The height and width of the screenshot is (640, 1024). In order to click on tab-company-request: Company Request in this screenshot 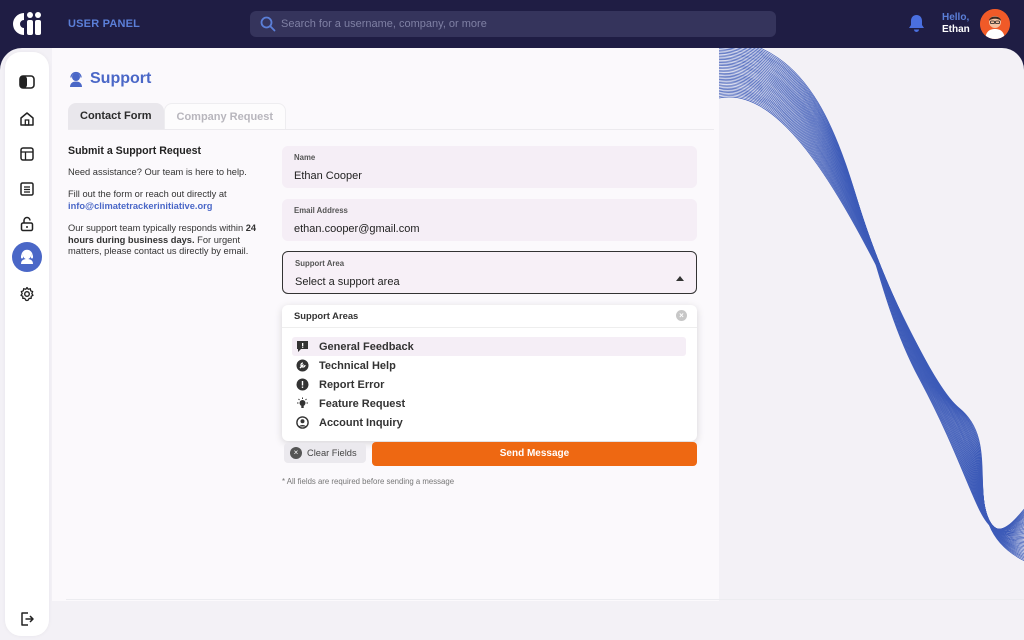, I will do `click(225, 116)`.